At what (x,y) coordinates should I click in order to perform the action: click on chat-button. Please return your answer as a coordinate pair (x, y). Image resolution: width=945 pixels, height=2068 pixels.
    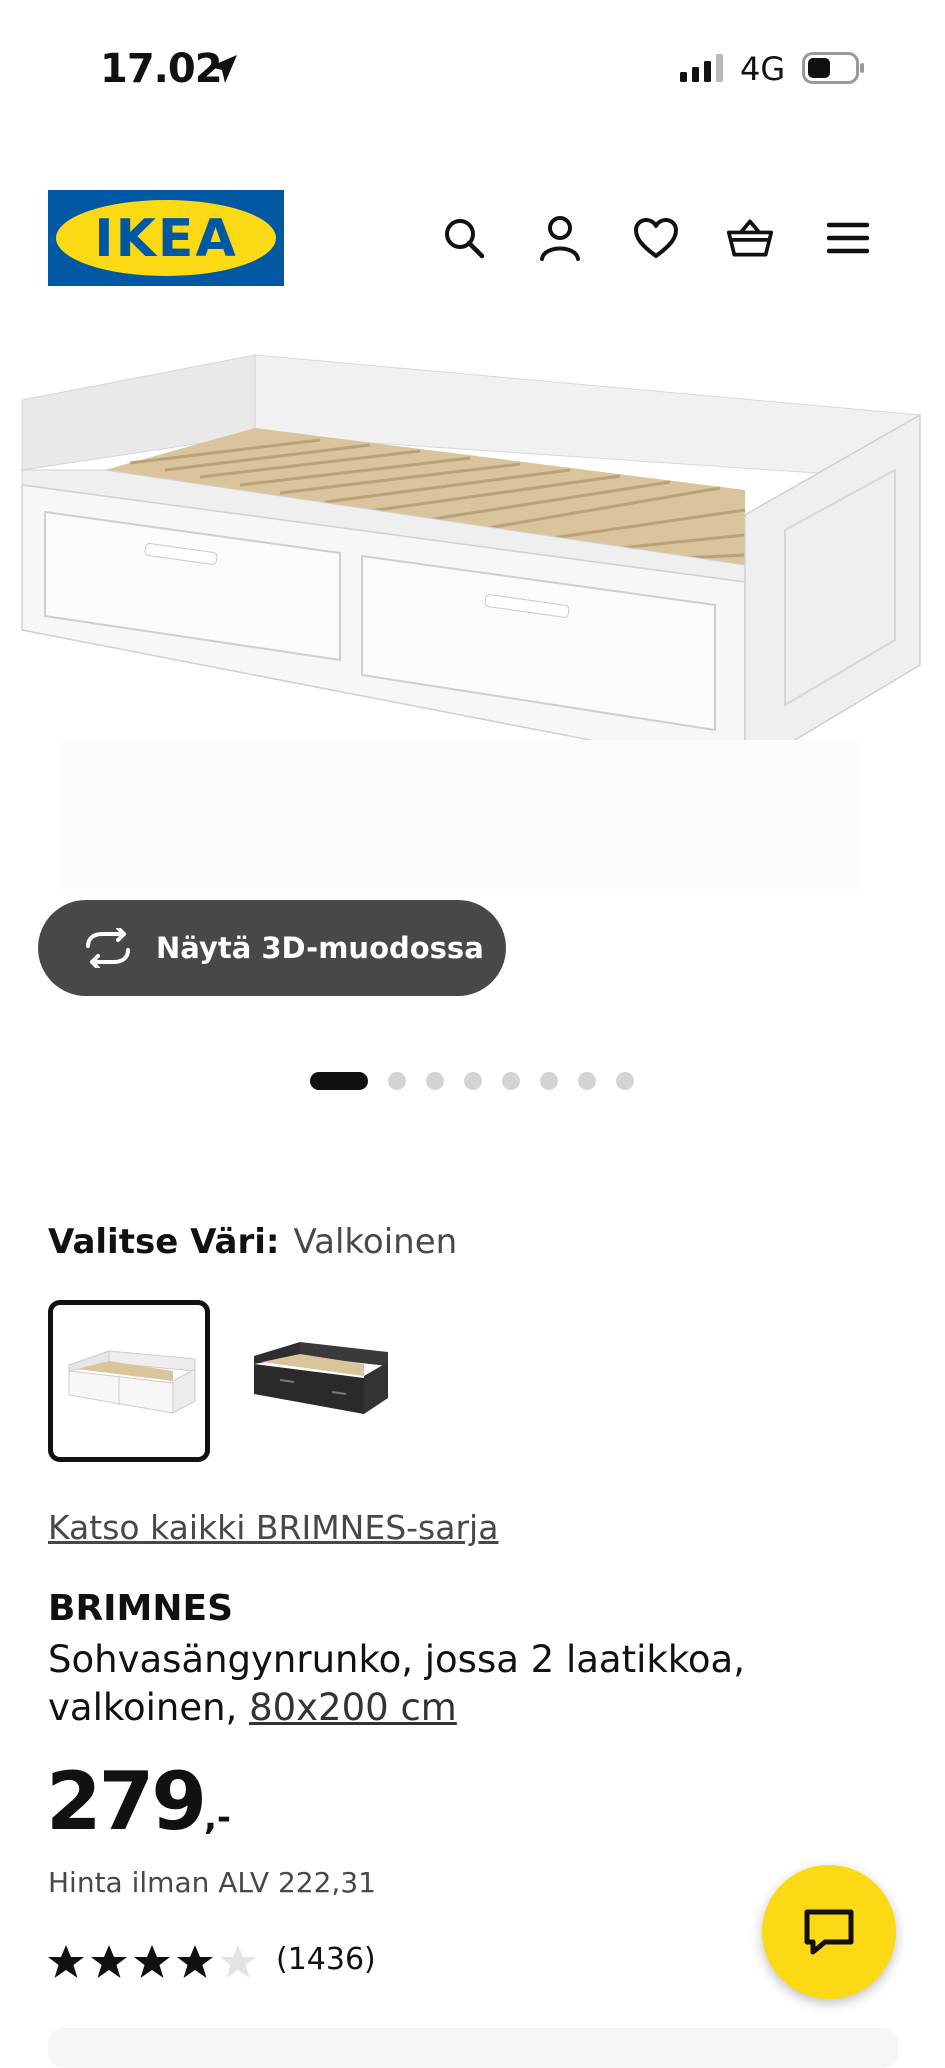
    Looking at the image, I should click on (829, 1932).